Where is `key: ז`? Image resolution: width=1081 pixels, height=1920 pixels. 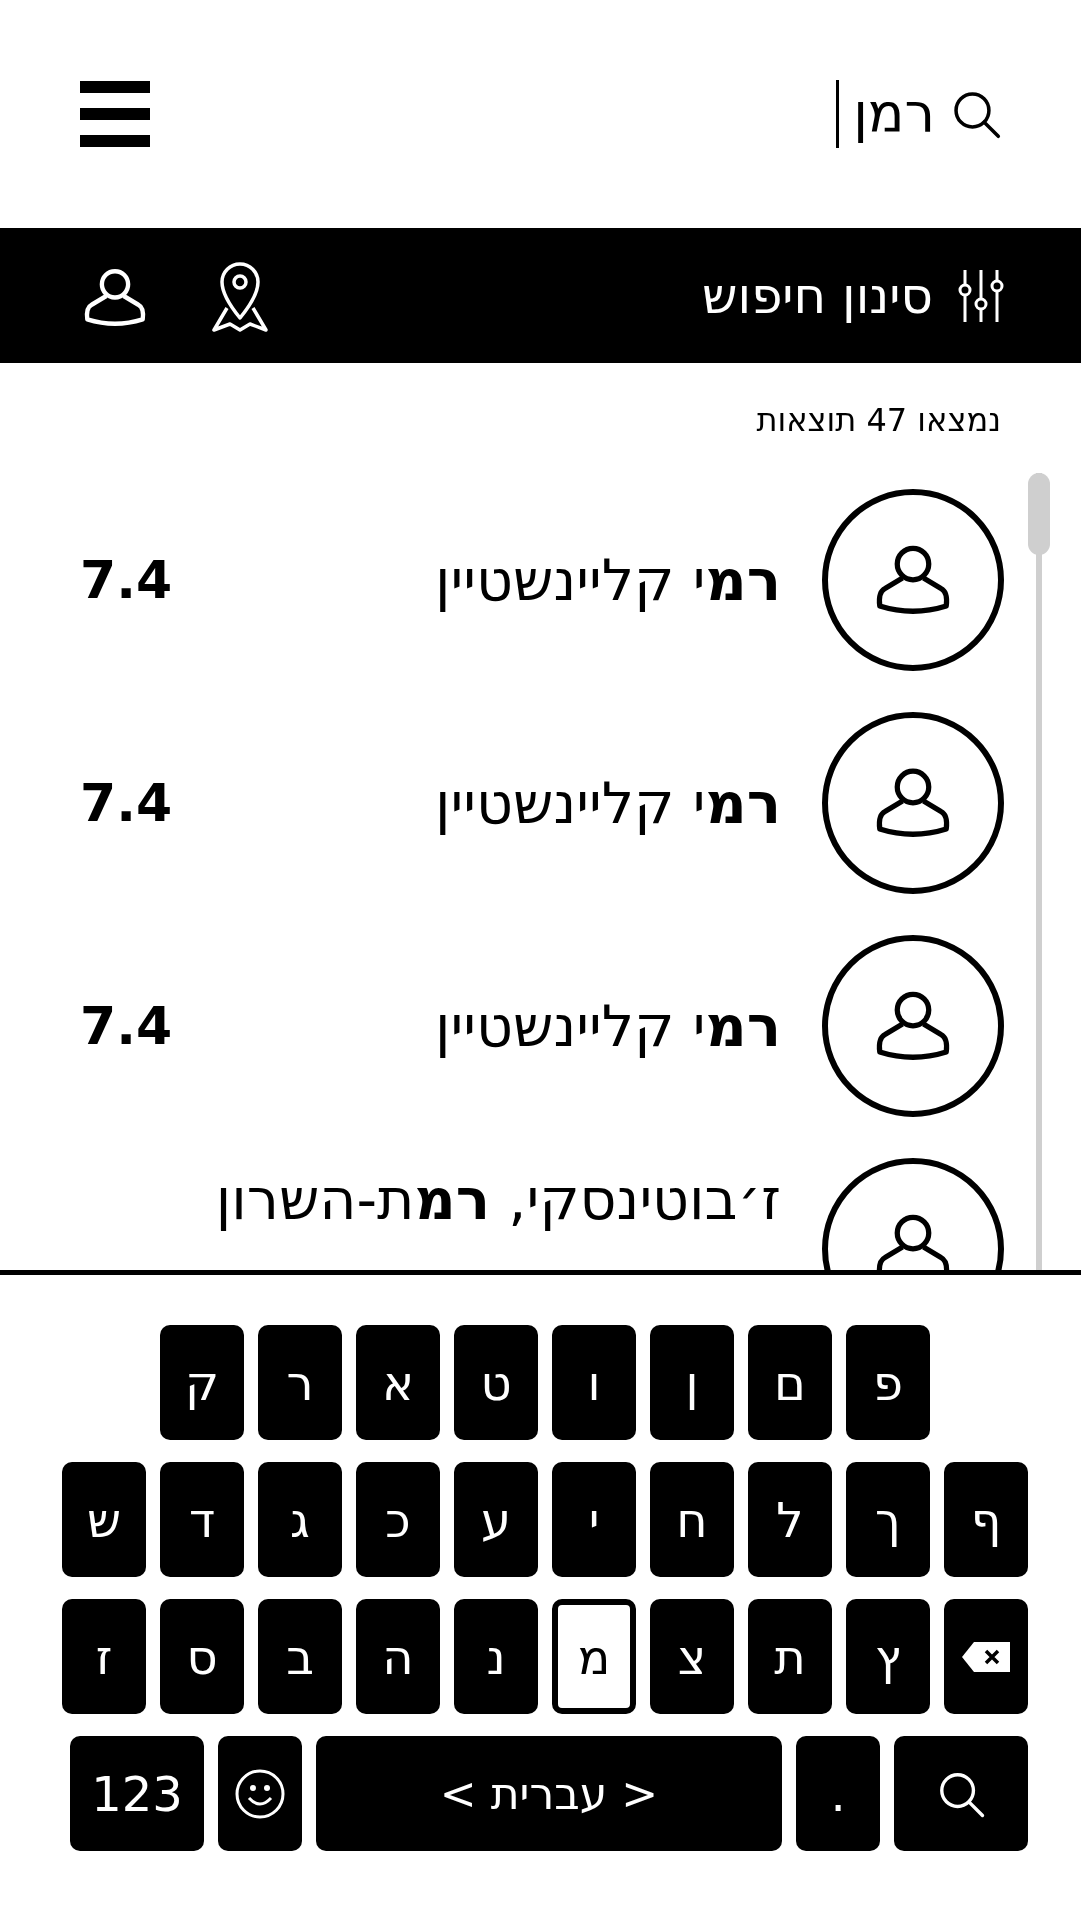 key: ז is located at coordinates (104, 1656).